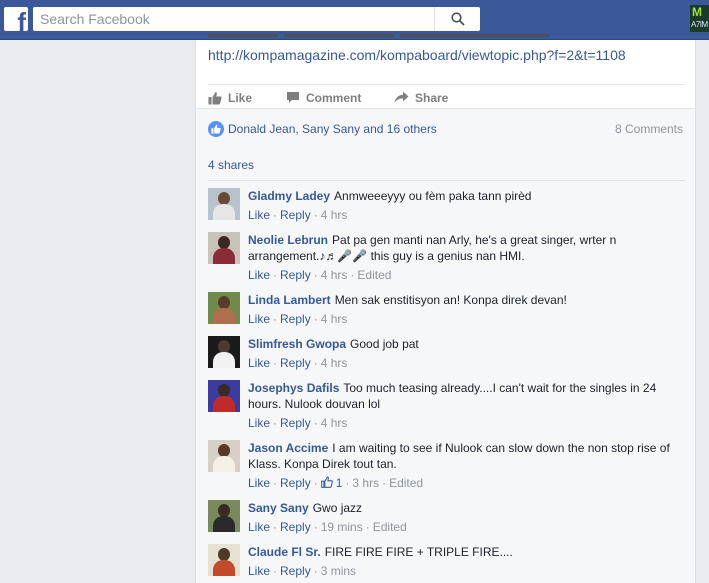 Image resolution: width=709 pixels, height=583 pixels. I want to click on like-label: Like, so click(240, 97).